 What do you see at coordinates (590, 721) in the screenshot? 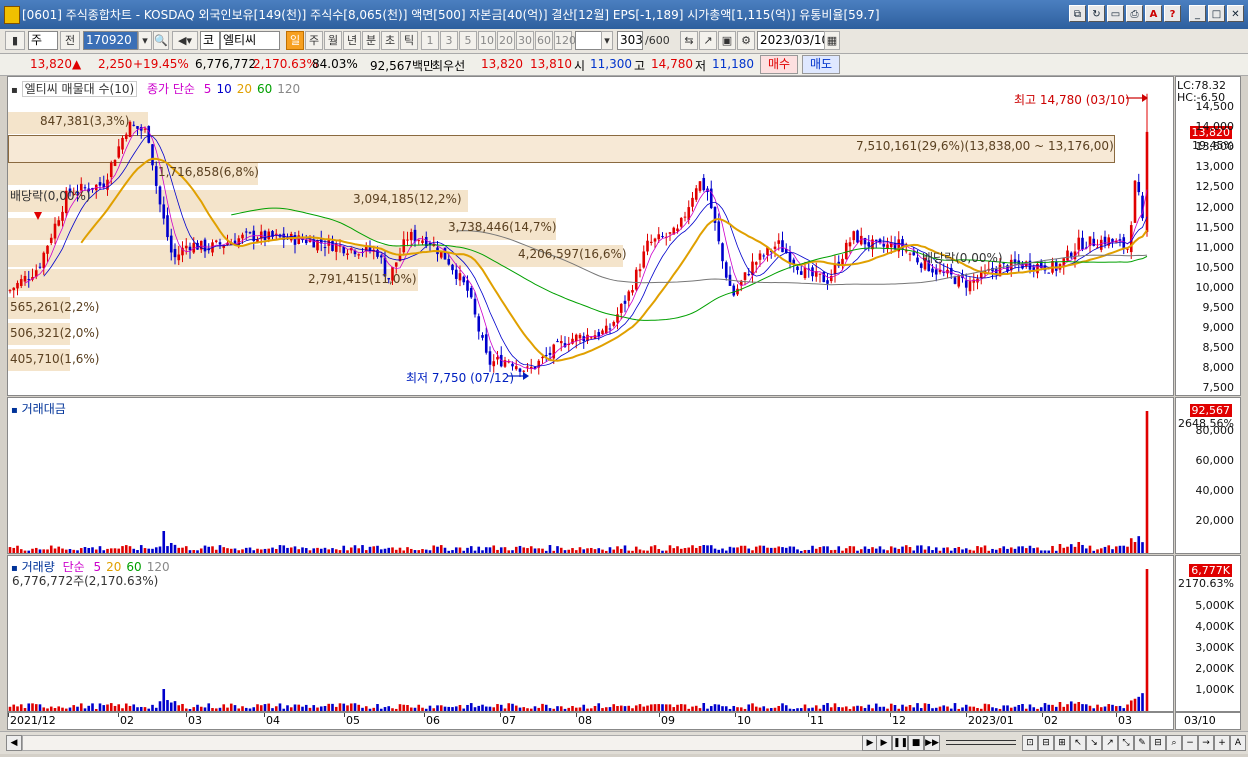
I see `x-axis: 2021/12 02 03 04 05 06 07 08 09 10 11 12 2023/01 02 03` at bounding box center [590, 721].